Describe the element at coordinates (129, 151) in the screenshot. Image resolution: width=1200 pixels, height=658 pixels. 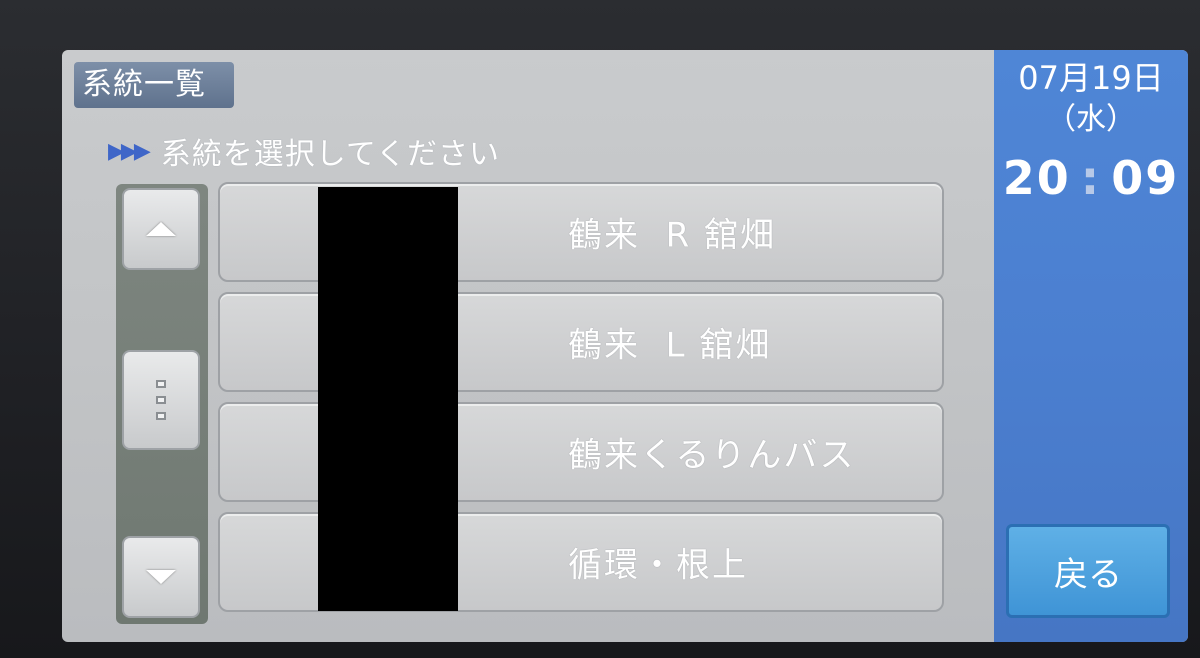
I see `triple-arrow-icon: ▶▶▶` at that location.